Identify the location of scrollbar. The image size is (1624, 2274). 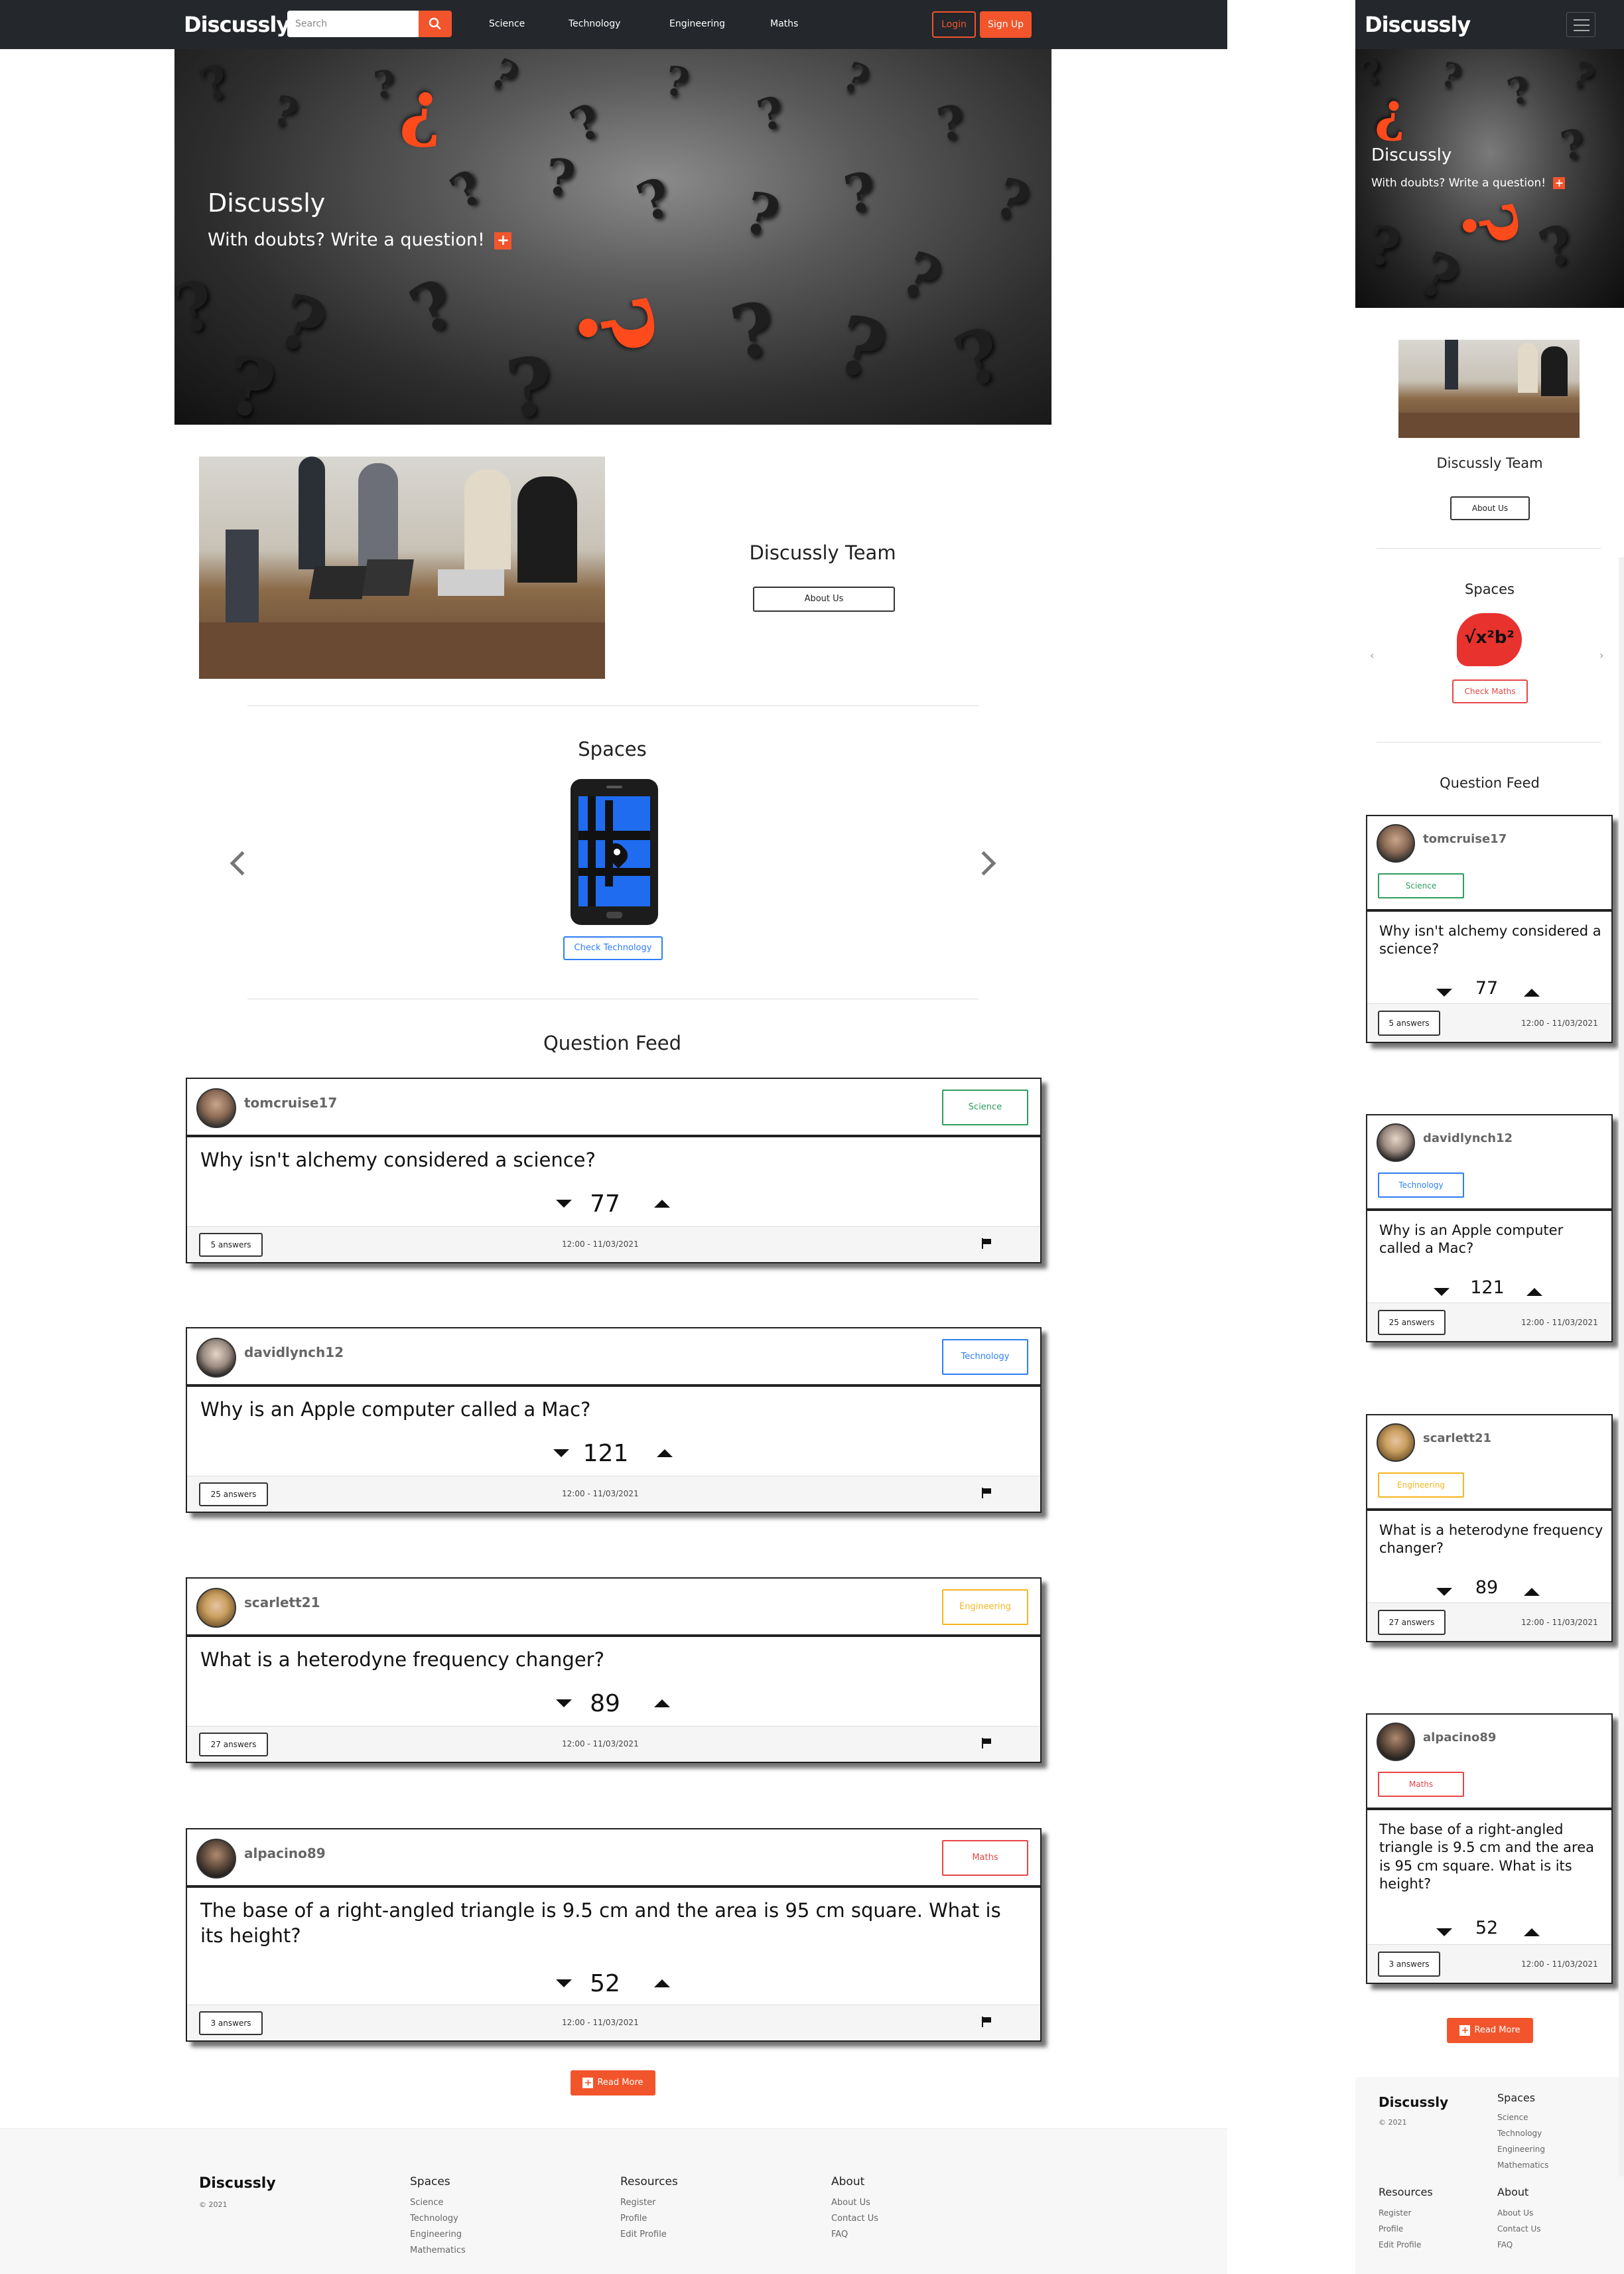
(1621, 1367).